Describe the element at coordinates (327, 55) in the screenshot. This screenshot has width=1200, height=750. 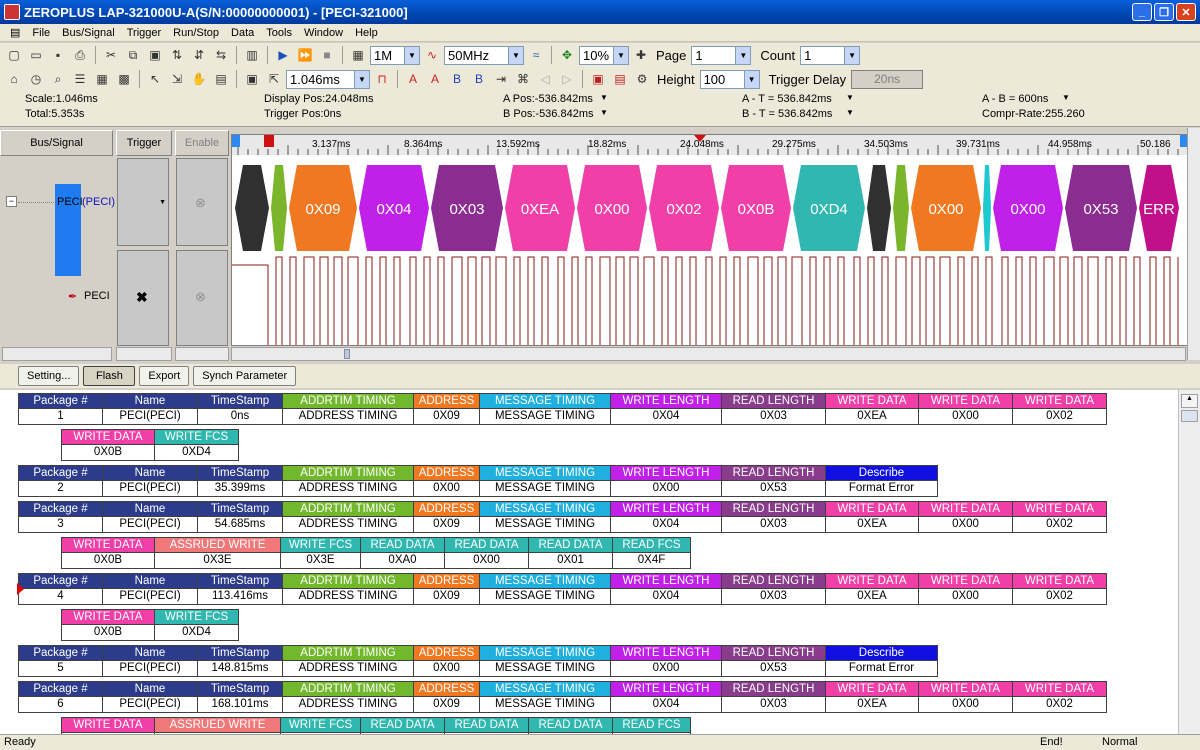
I see `stop-icon: ■` at that location.